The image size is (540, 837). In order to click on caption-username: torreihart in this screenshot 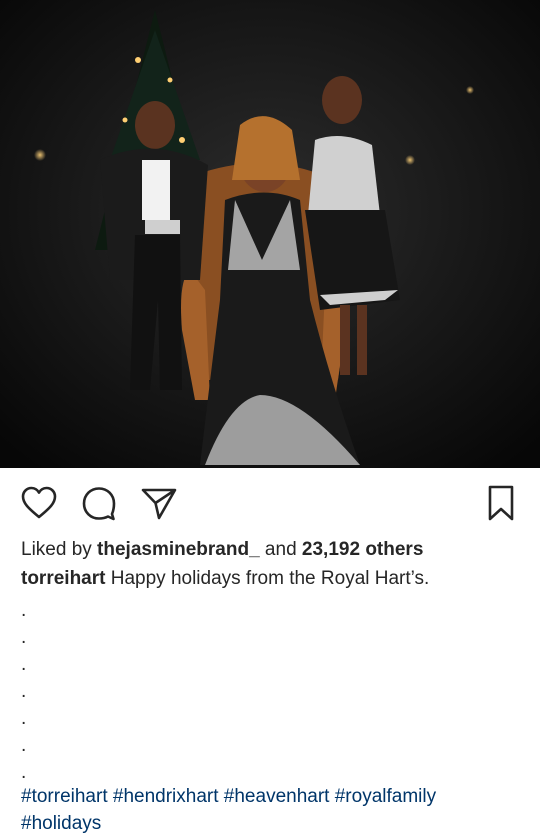, I will do `click(63, 578)`.